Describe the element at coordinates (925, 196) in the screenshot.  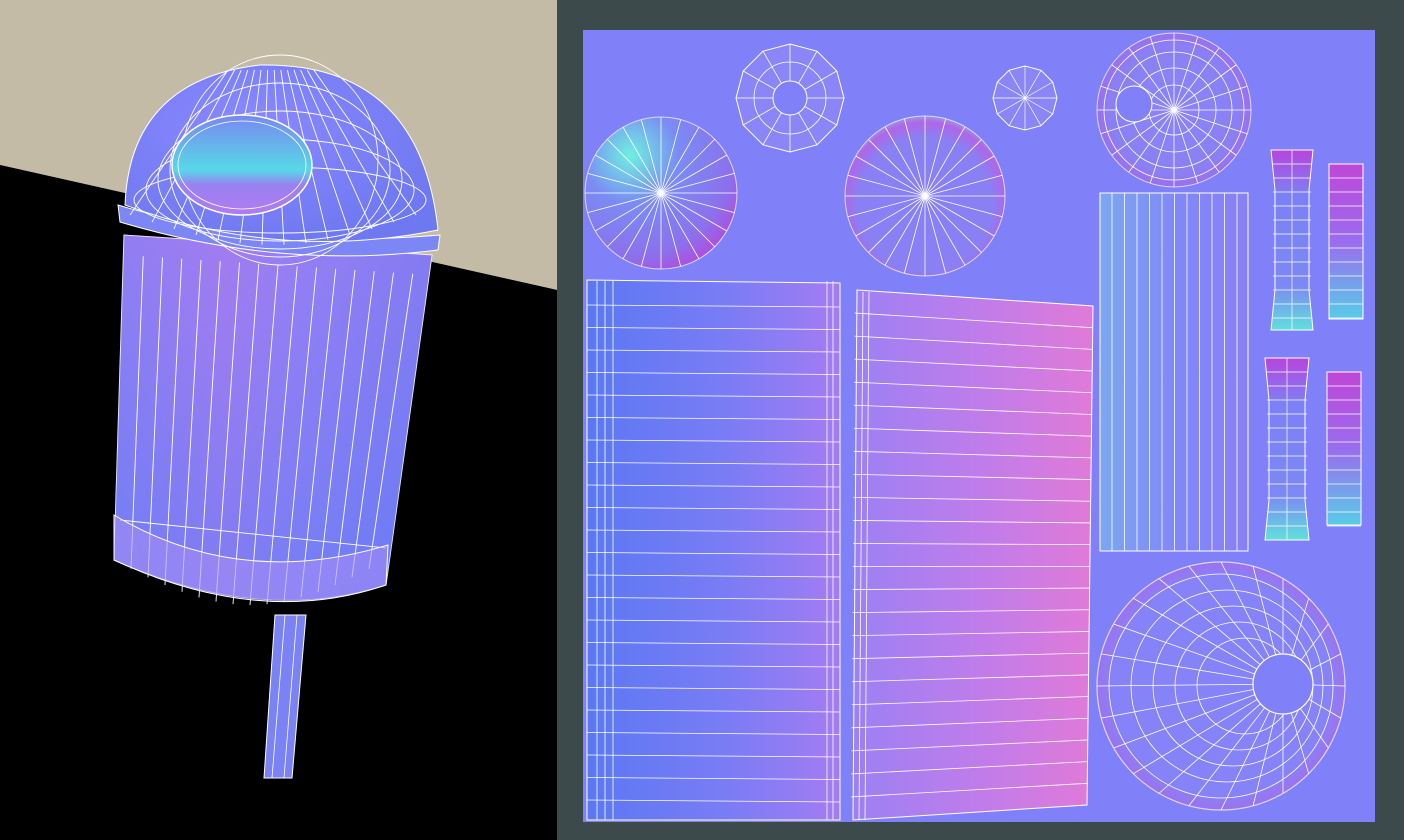
I see `uv-island-medium-disc` at that location.